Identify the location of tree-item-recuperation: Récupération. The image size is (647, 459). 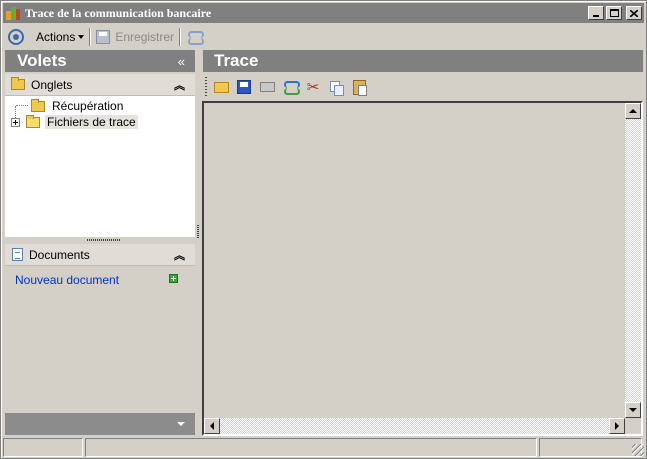
(75, 106).